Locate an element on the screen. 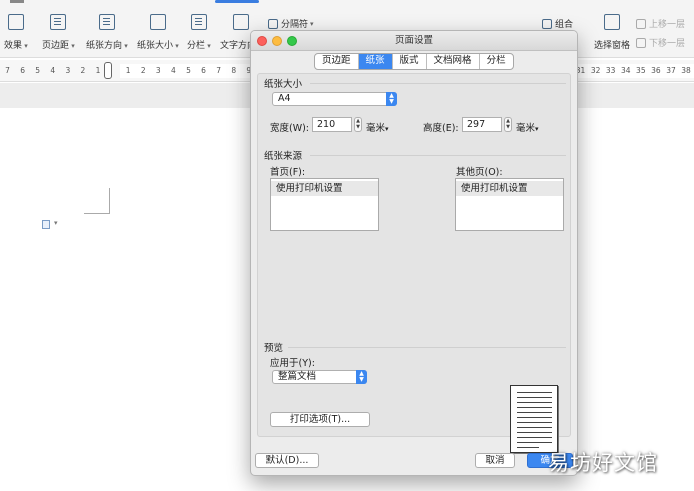 Image resolution: width=694 pixels, height=491 pixels. ruler-number: 36 is located at coordinates (656, 70).